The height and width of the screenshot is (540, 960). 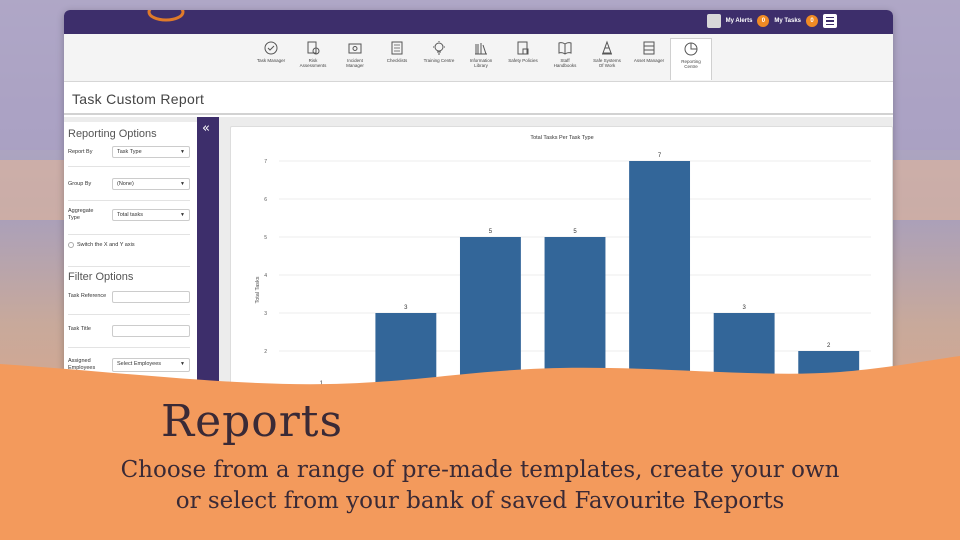 I want to click on nav-item-label: Safety Policies, so click(x=523, y=60).